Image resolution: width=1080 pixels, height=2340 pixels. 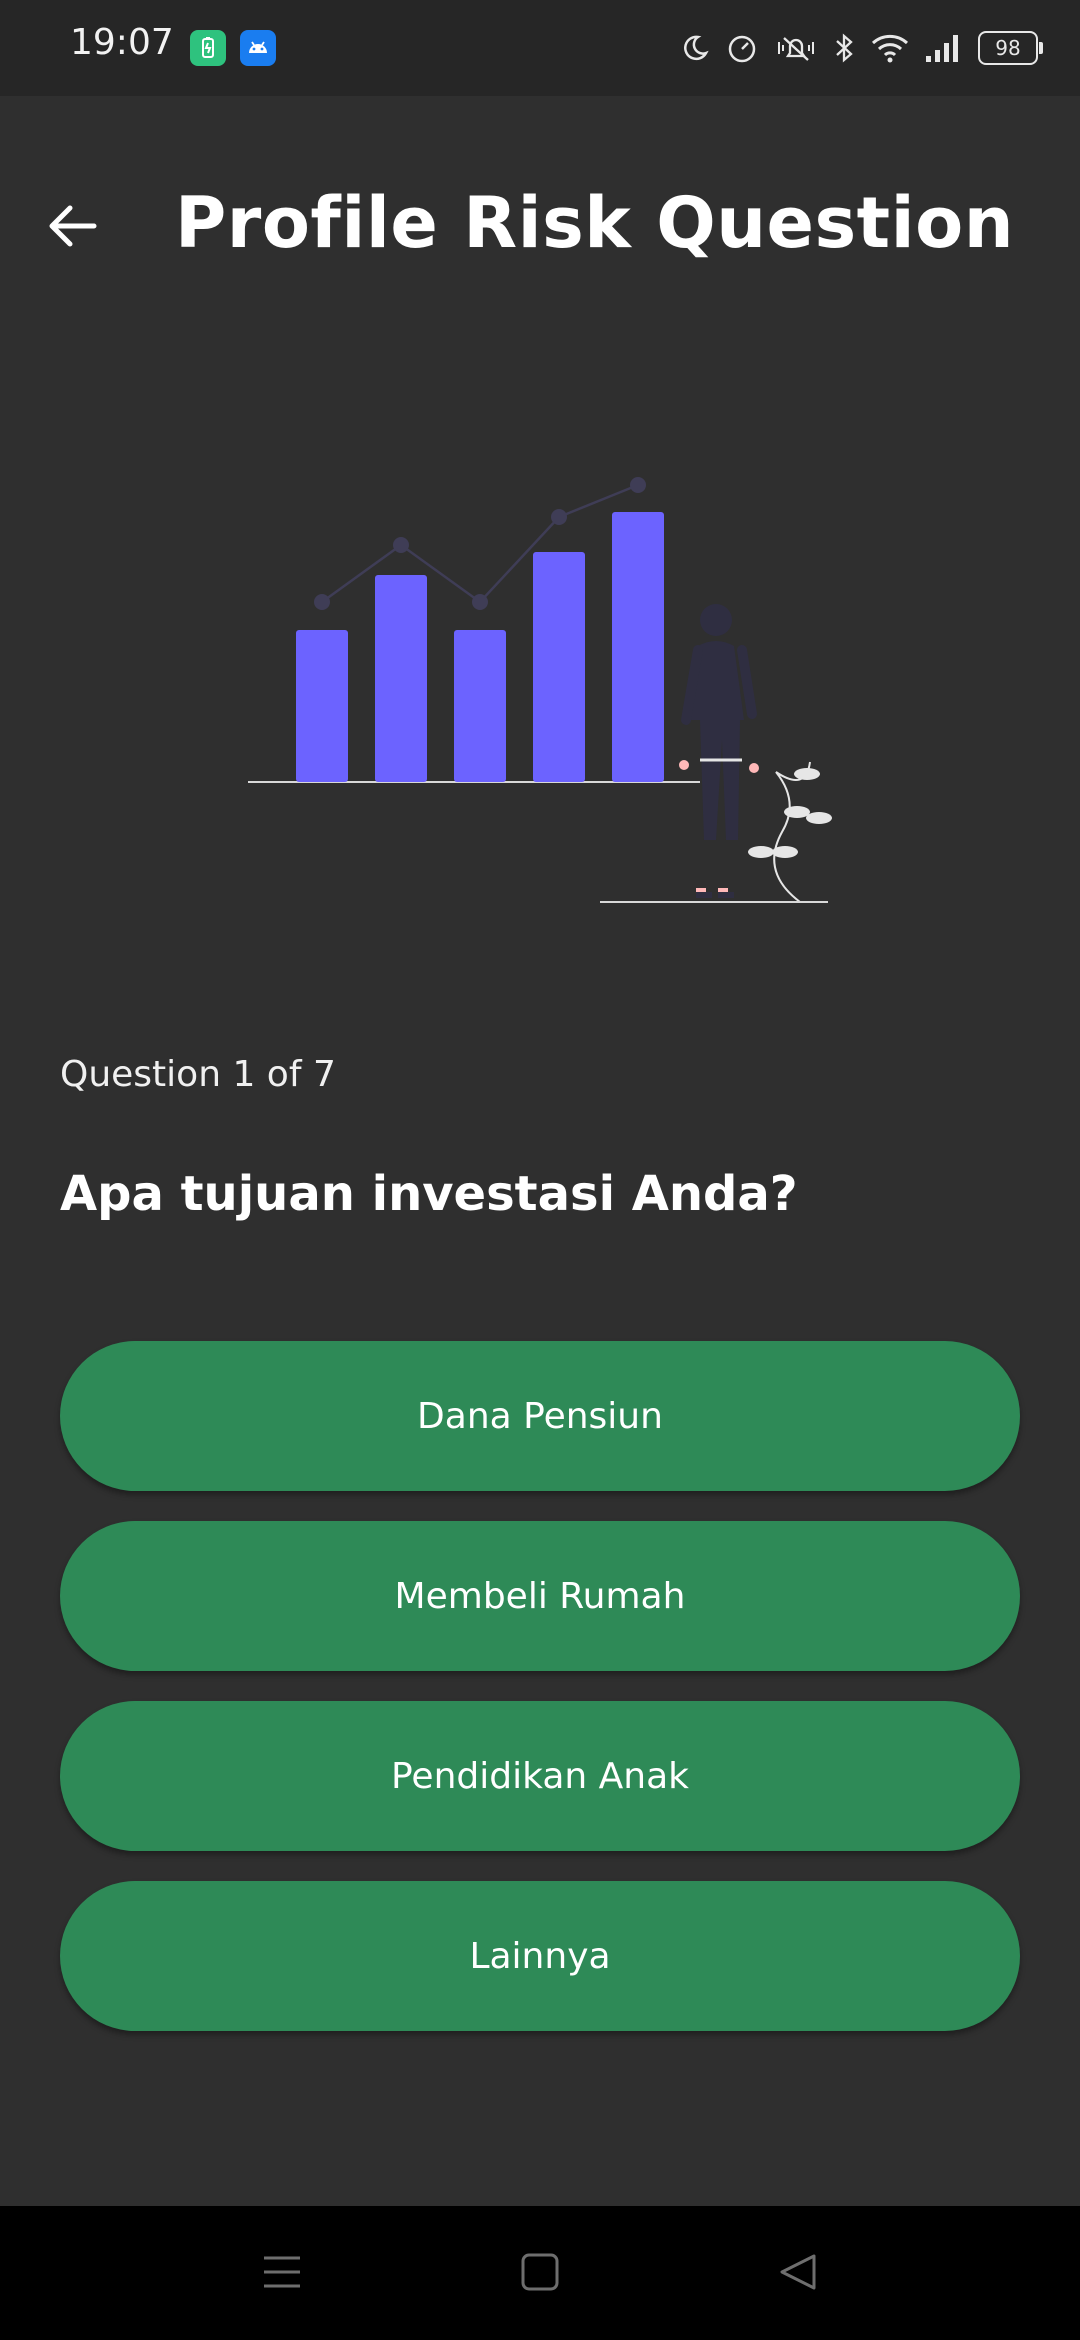 I want to click on question-counter: Question 1 of 7, so click(x=198, y=1074).